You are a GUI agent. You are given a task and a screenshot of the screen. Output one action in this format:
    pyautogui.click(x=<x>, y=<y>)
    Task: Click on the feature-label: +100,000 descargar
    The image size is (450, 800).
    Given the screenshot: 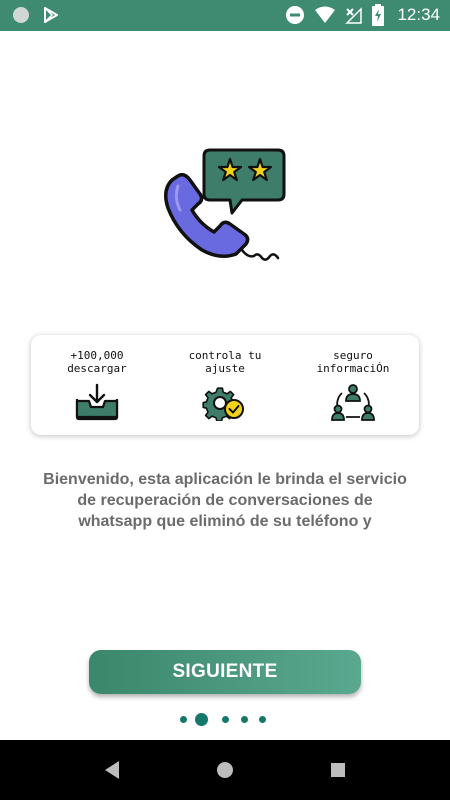 What is the action you would take?
    pyautogui.click(x=97, y=362)
    